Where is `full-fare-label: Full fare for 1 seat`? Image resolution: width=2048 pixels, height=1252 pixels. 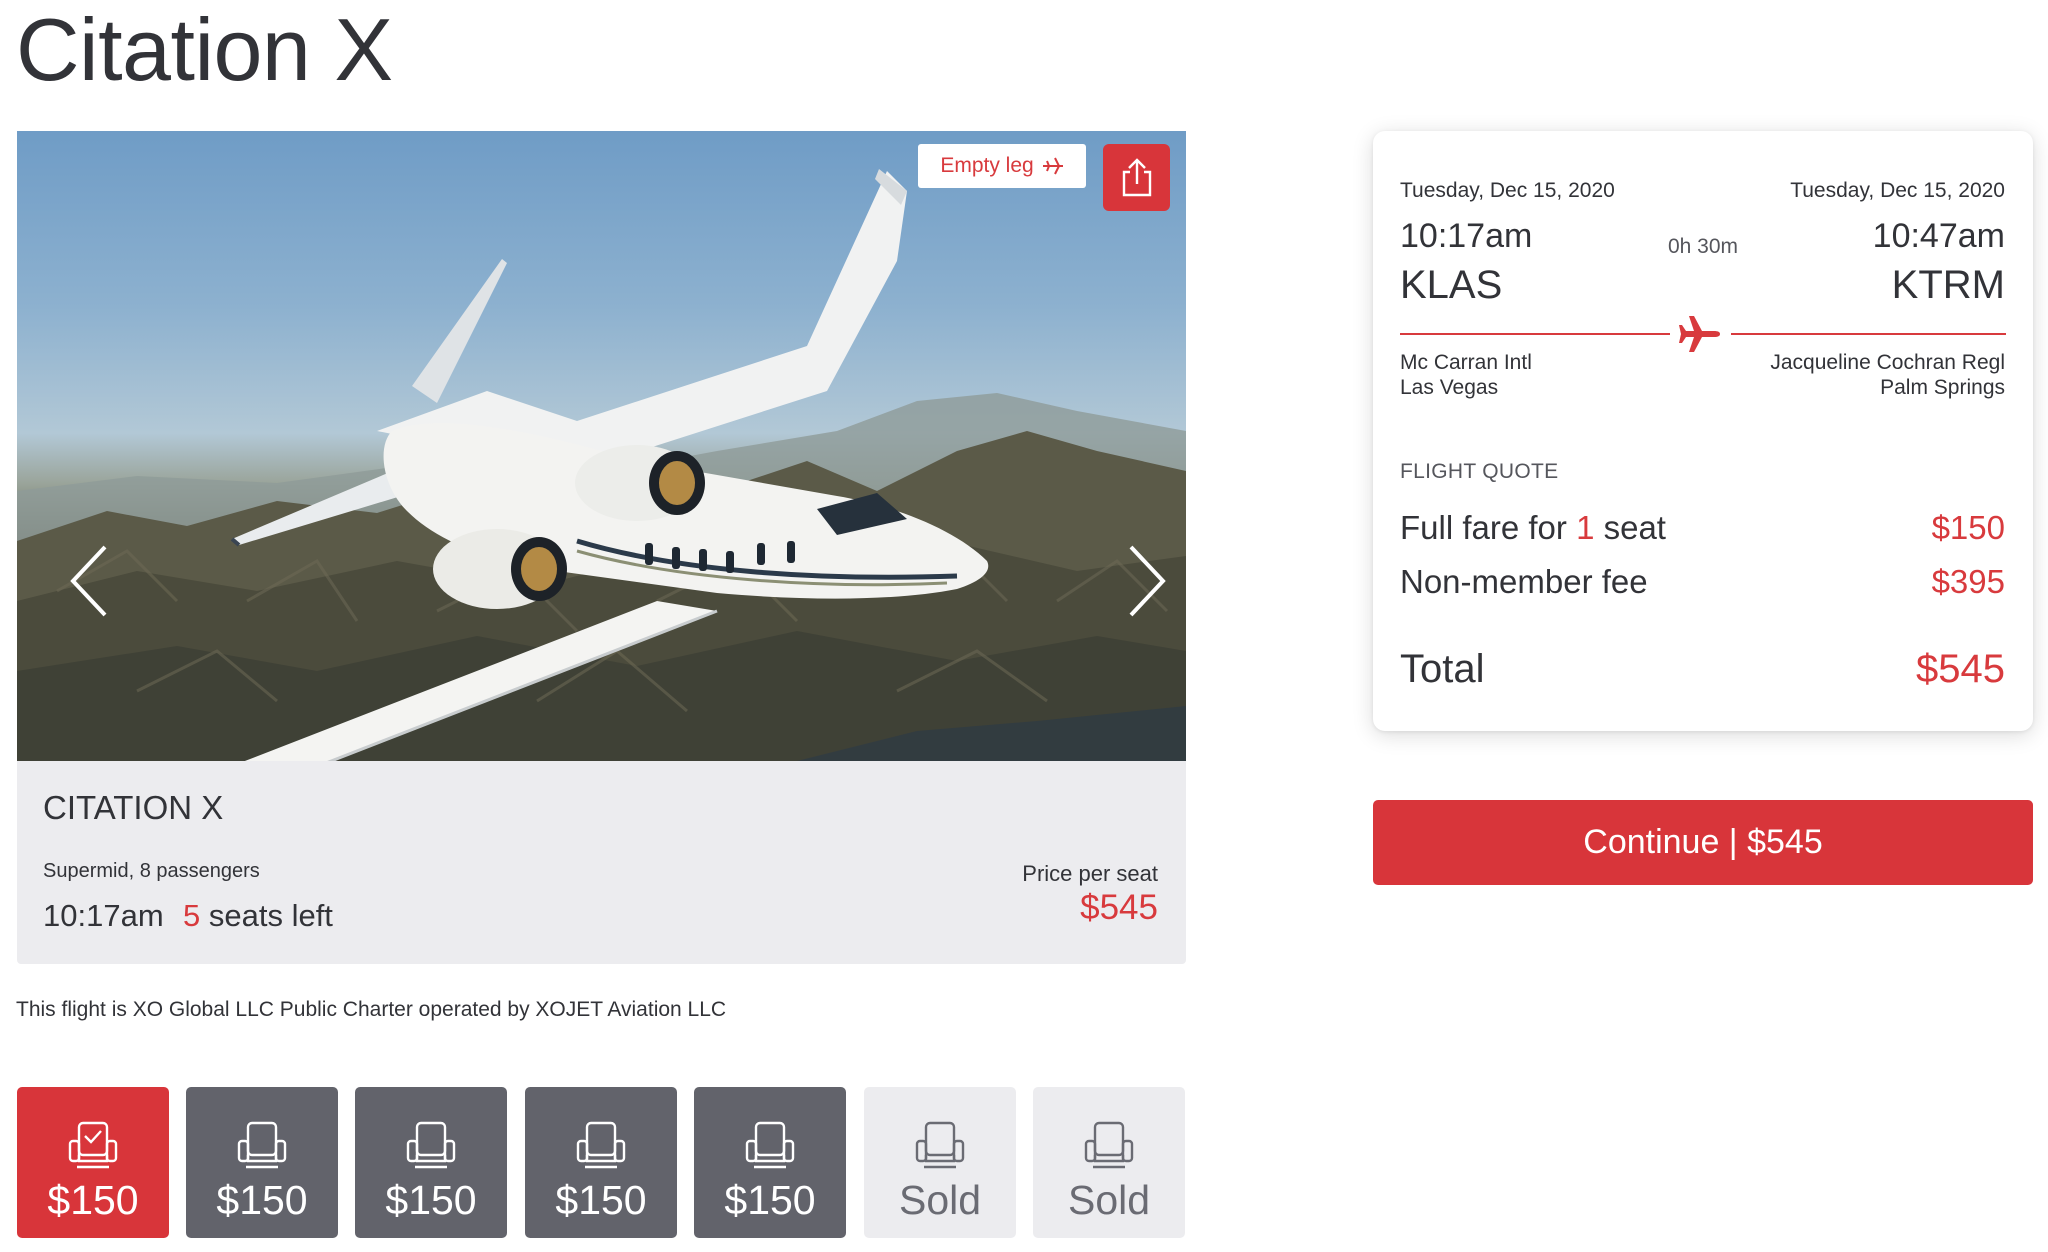 full-fare-label: Full fare for 1 seat is located at coordinates (1533, 528).